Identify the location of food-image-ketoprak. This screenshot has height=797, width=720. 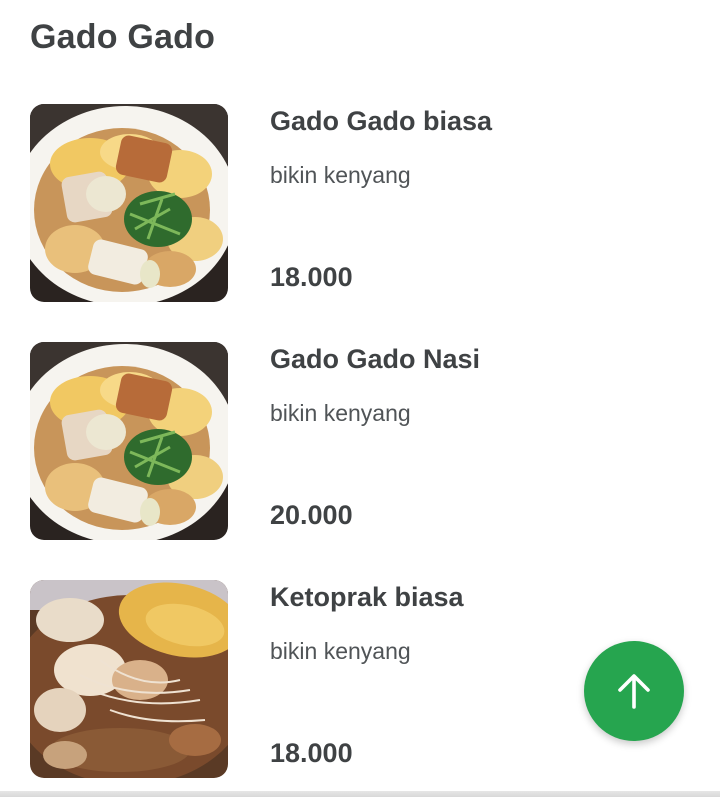
(129, 679).